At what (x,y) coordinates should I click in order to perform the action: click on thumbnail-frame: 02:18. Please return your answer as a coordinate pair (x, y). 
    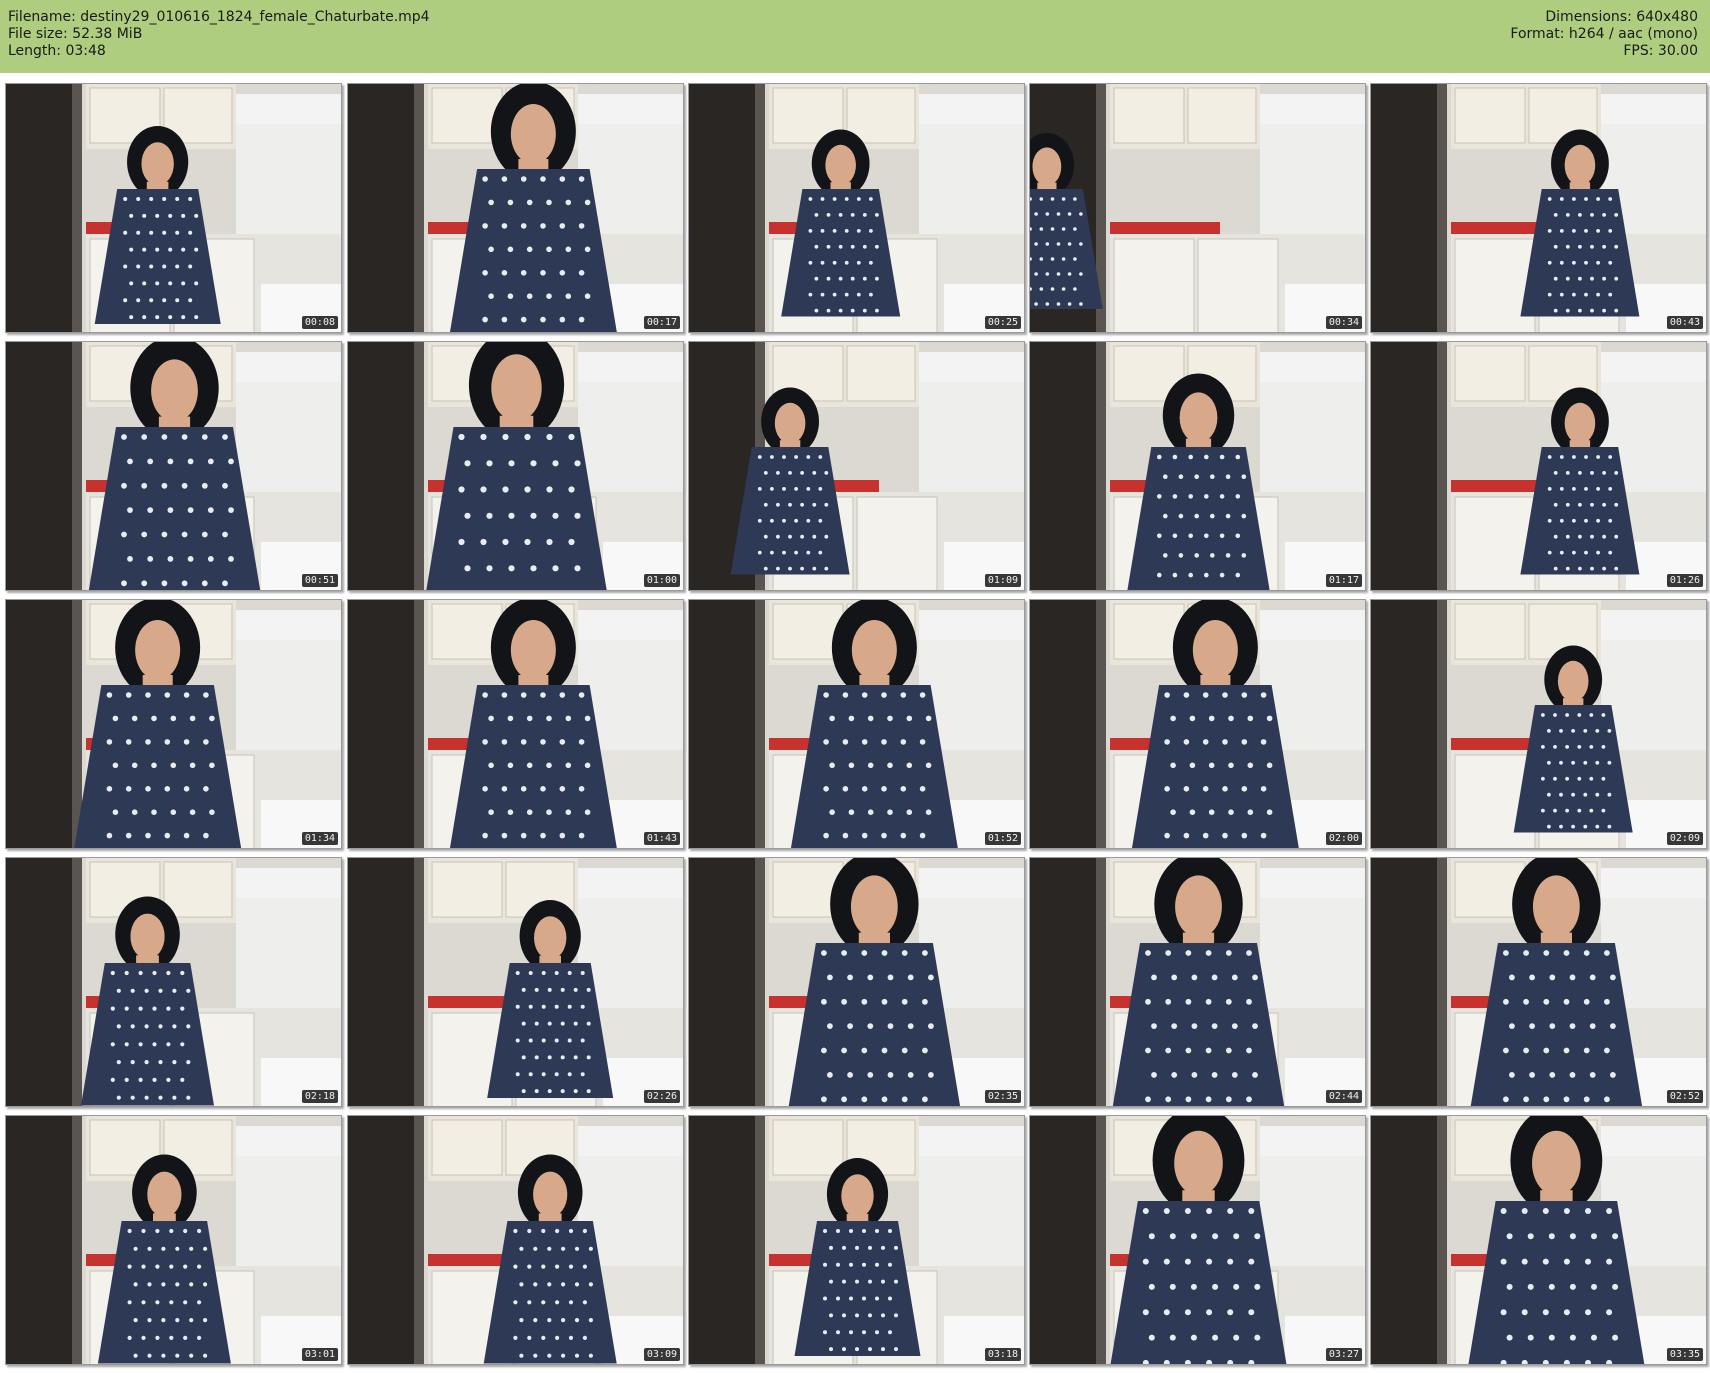
    Looking at the image, I should click on (173, 982).